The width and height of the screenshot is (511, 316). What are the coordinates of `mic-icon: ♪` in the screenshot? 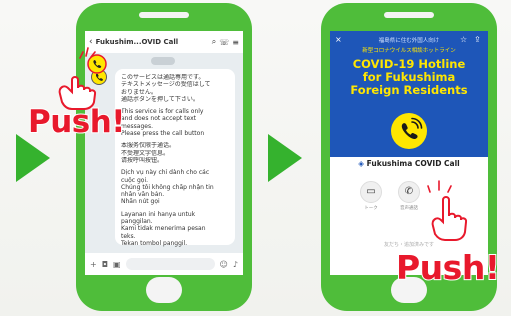 It's located at (235, 264).